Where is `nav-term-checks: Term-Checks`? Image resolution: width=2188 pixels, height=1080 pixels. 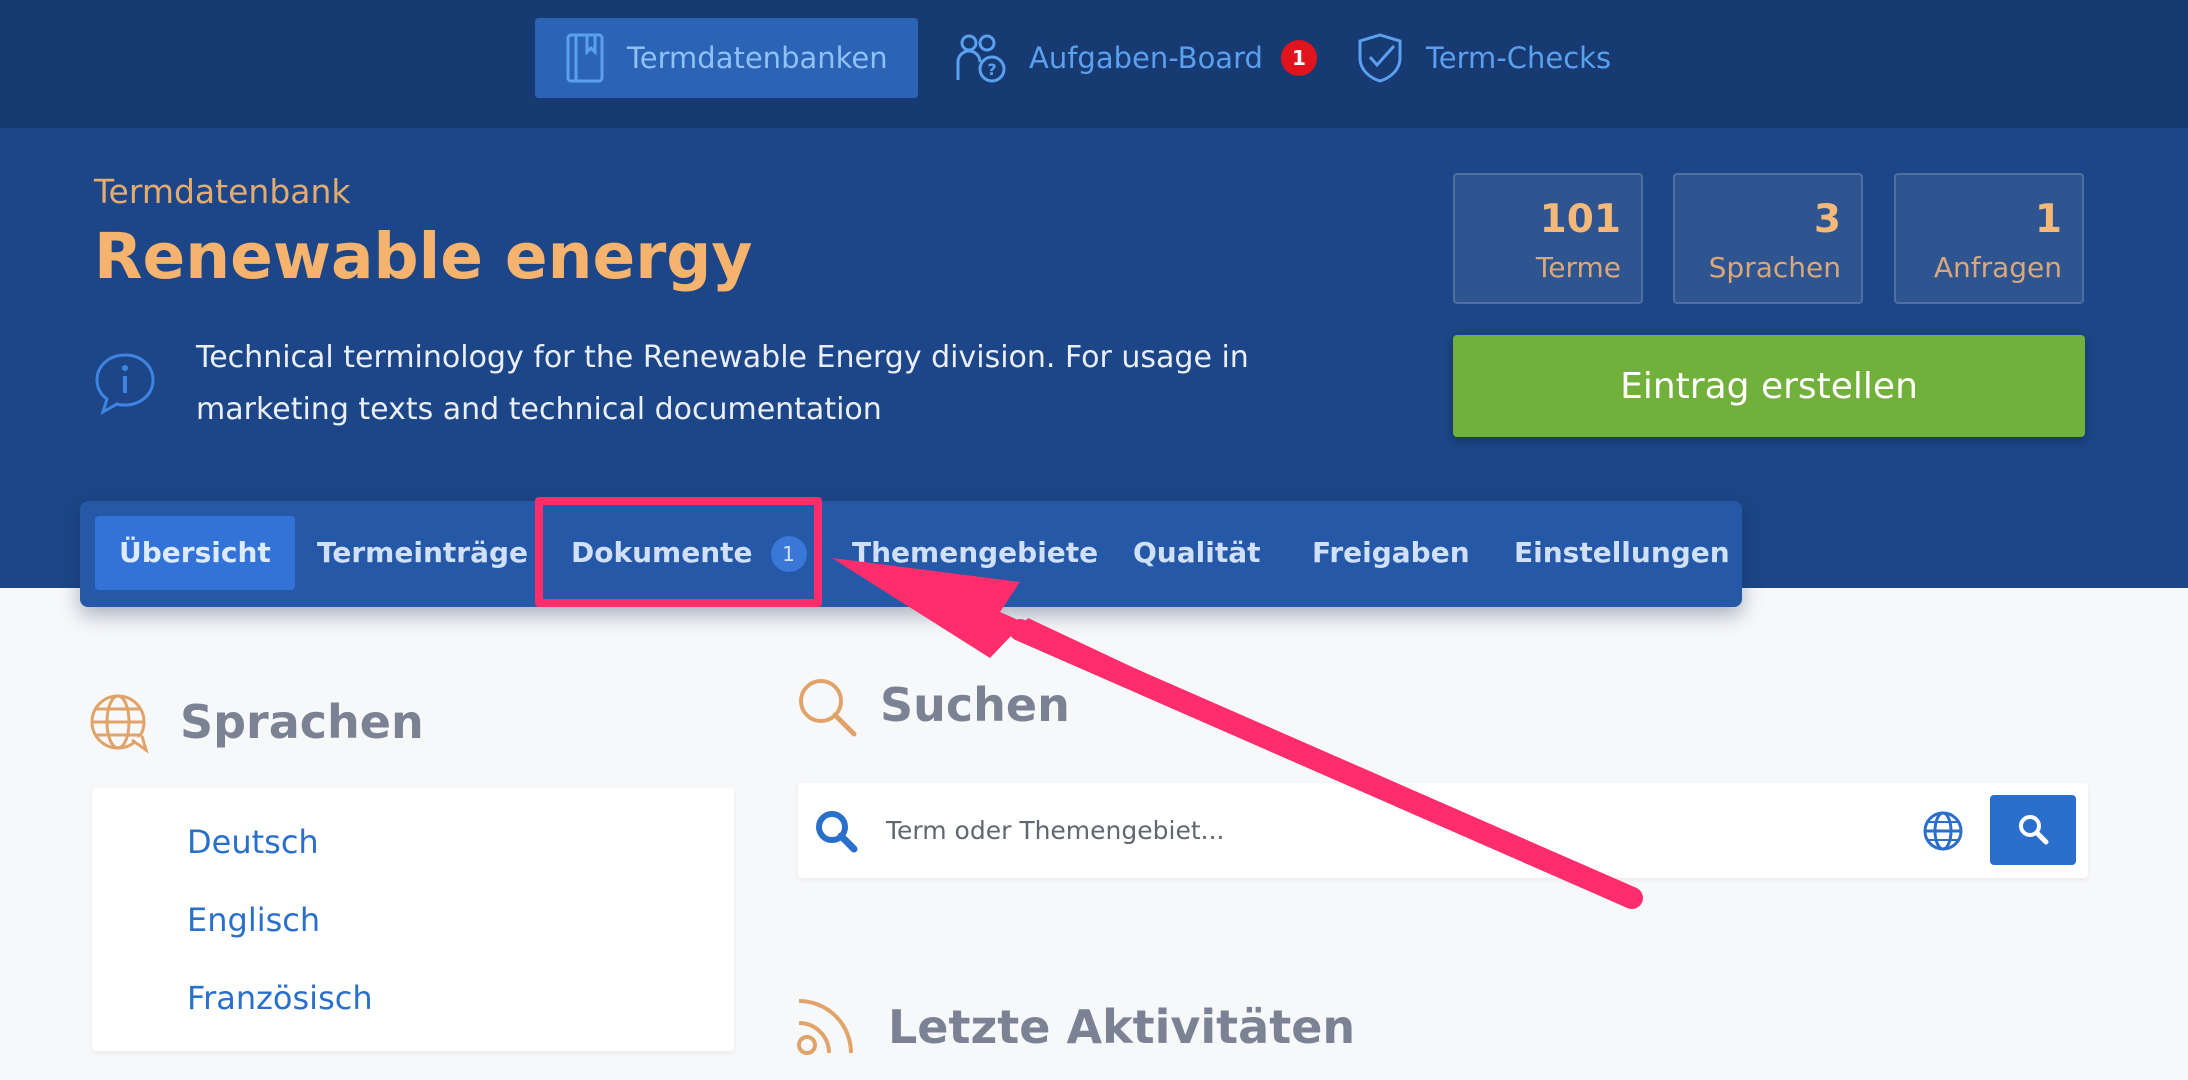 nav-term-checks: Term-Checks is located at coordinates (1483, 58).